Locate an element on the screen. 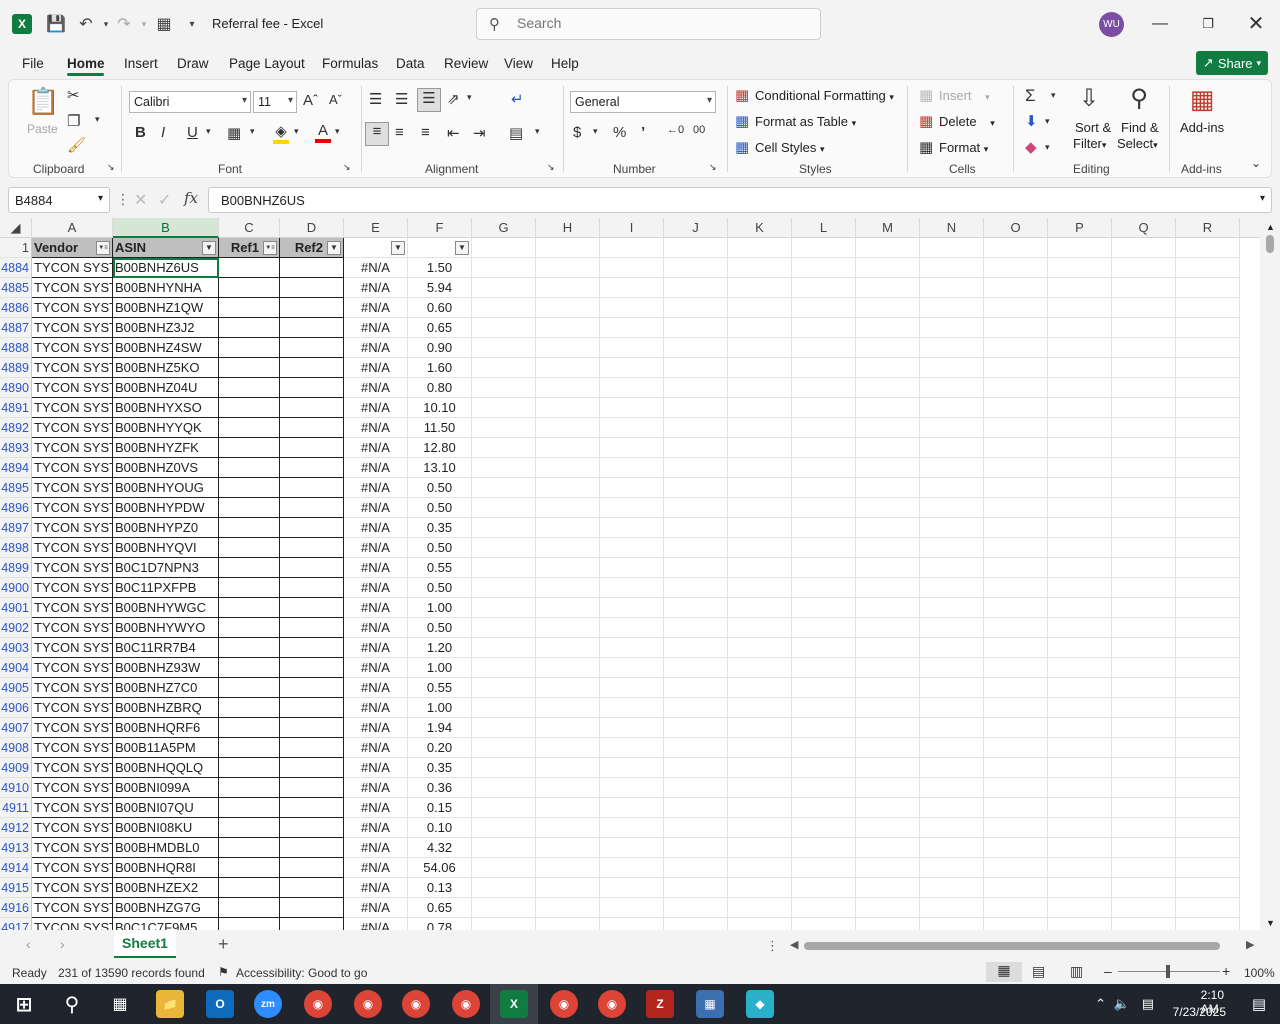  asin-cell: B00BNHZBRQ is located at coordinates (166, 708).